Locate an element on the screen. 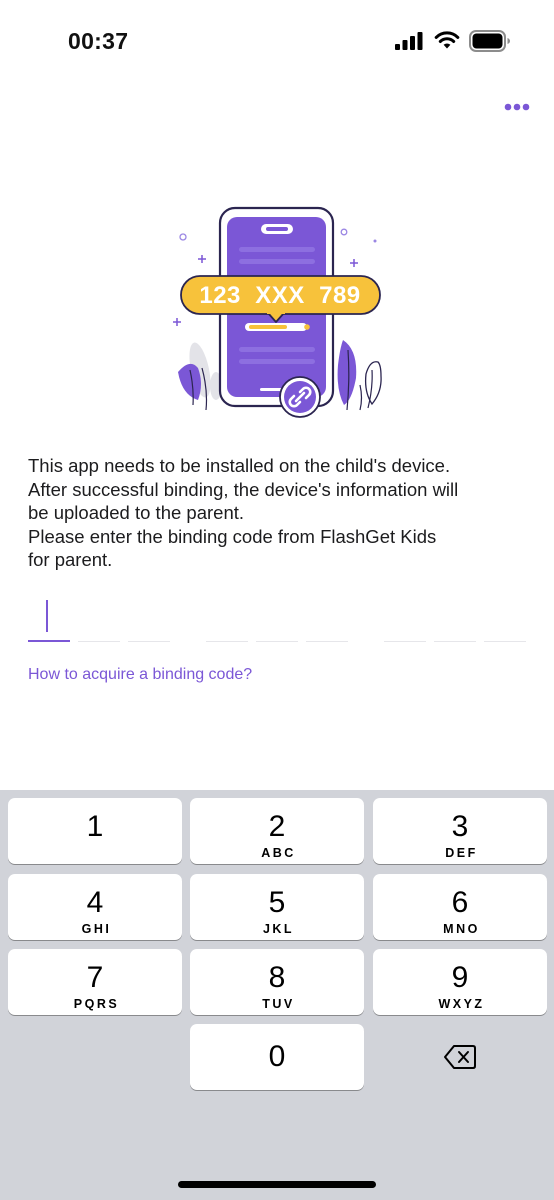 This screenshot has height=1200, width=554. home-indicator is located at coordinates (277, 1184).